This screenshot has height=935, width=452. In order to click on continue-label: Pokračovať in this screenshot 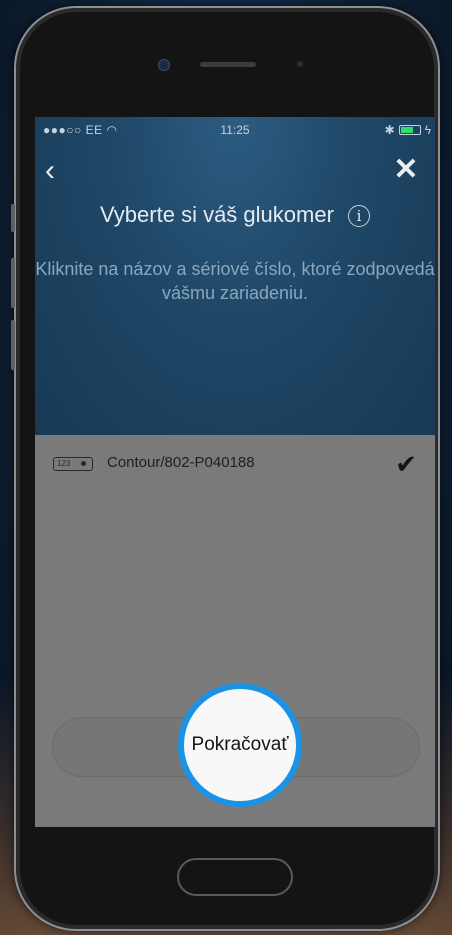, I will do `click(240, 744)`.